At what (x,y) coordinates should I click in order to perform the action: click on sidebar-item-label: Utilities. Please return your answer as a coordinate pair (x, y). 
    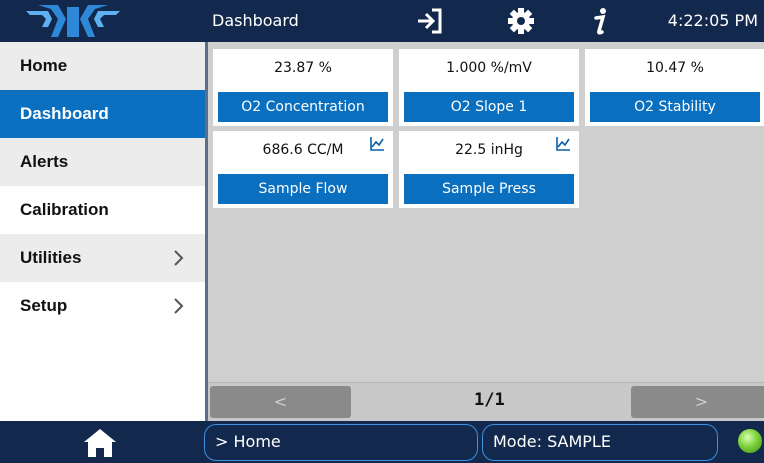
    Looking at the image, I should click on (51, 257).